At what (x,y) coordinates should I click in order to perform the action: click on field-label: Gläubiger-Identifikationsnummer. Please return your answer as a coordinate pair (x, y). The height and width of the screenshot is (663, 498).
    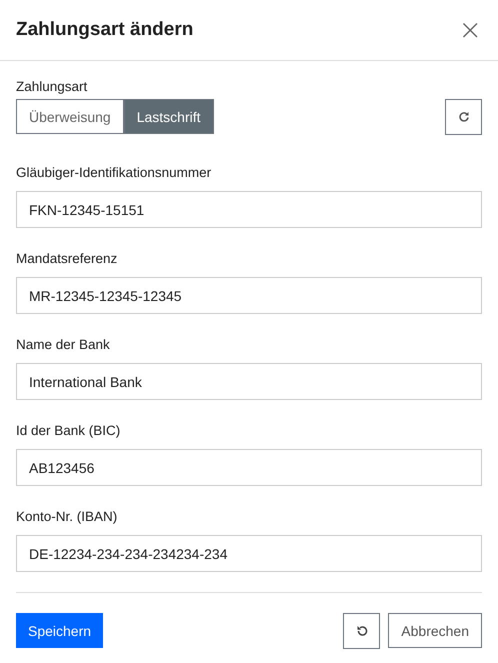
    Looking at the image, I should click on (114, 173).